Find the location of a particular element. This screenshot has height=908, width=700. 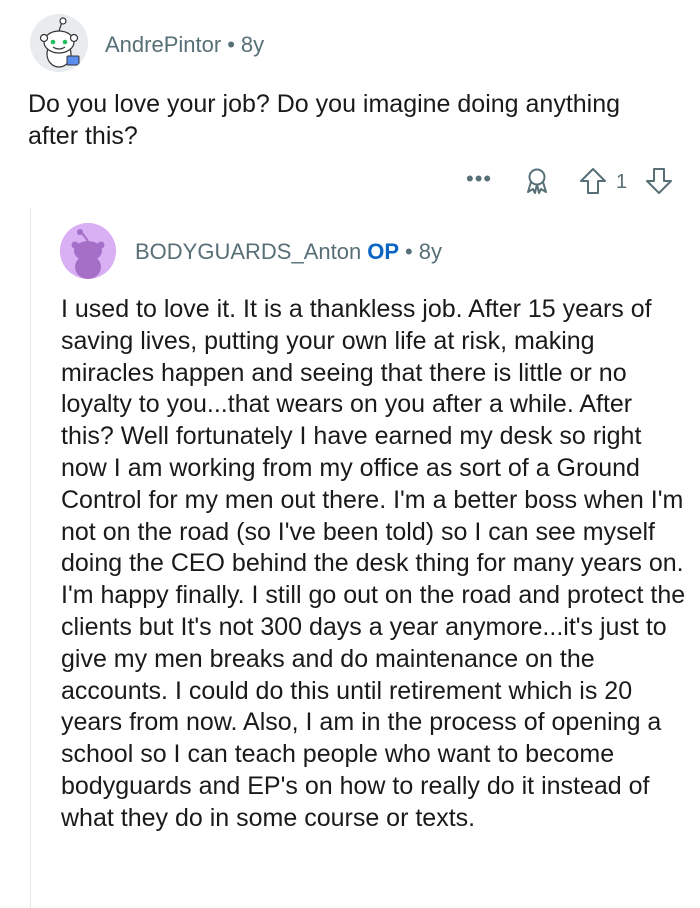

downvote-arrow-icon is located at coordinates (659, 183).